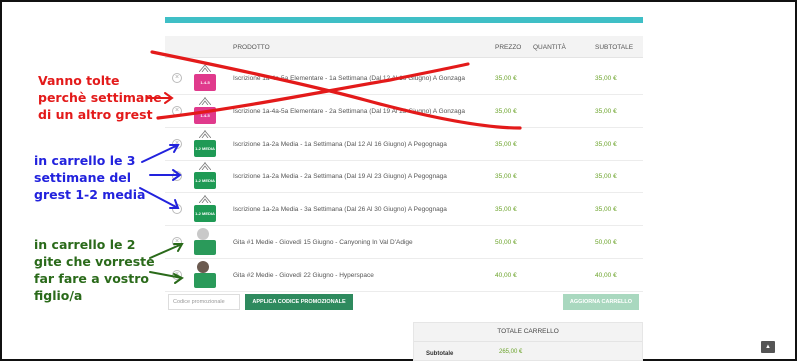 The width and height of the screenshot is (797, 361). I want to click on product-price: 40,00 €, so click(506, 275).